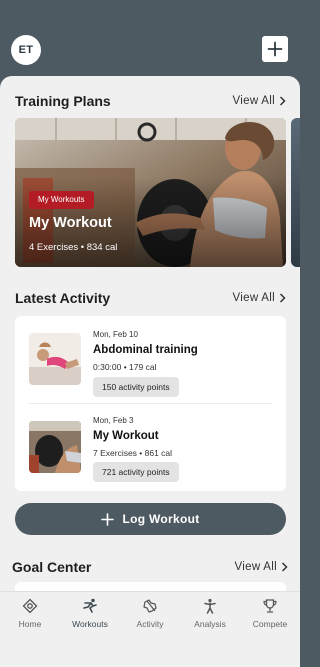  Describe the element at coordinates (150, 624) in the screenshot. I see `nav-label: Activity` at that location.